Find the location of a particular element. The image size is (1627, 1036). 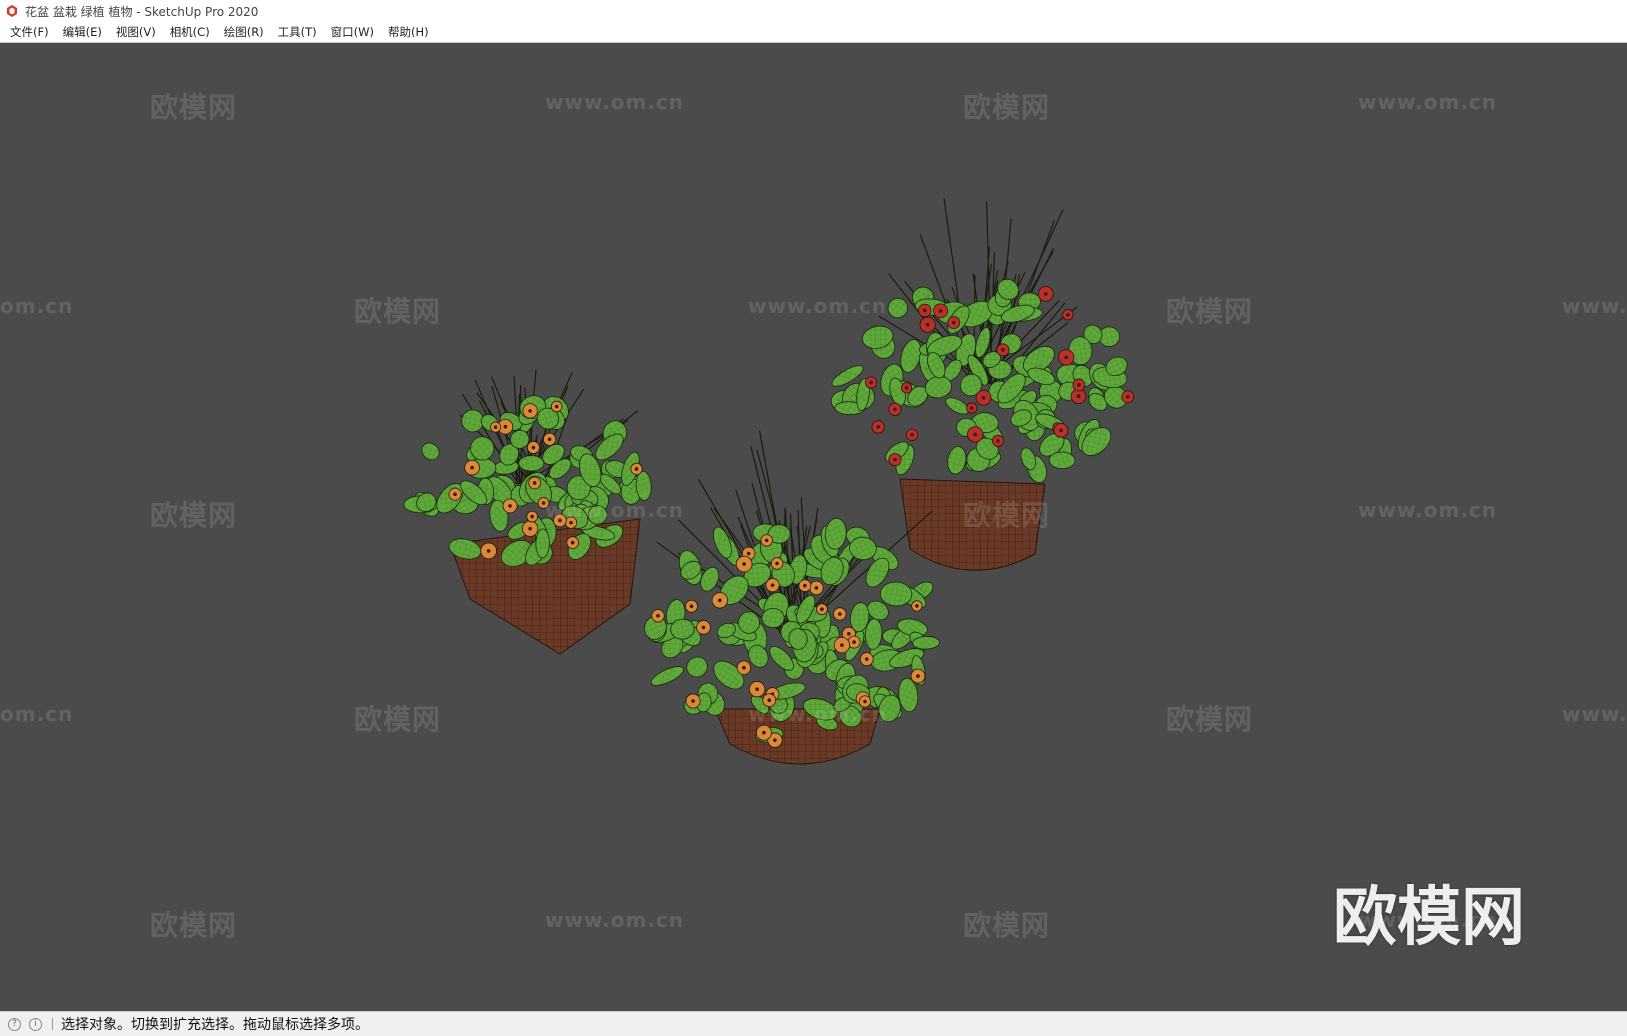

menu-tools: 工具(T) is located at coordinates (297, 32).